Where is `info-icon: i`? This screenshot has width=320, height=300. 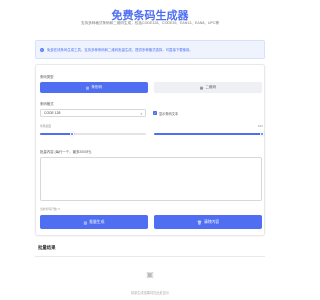
info-icon: i is located at coordinates (42, 49).